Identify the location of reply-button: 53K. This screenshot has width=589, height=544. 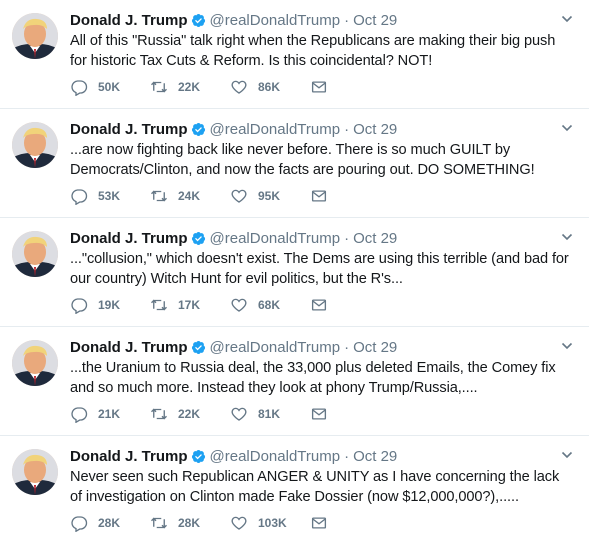
(110, 196).